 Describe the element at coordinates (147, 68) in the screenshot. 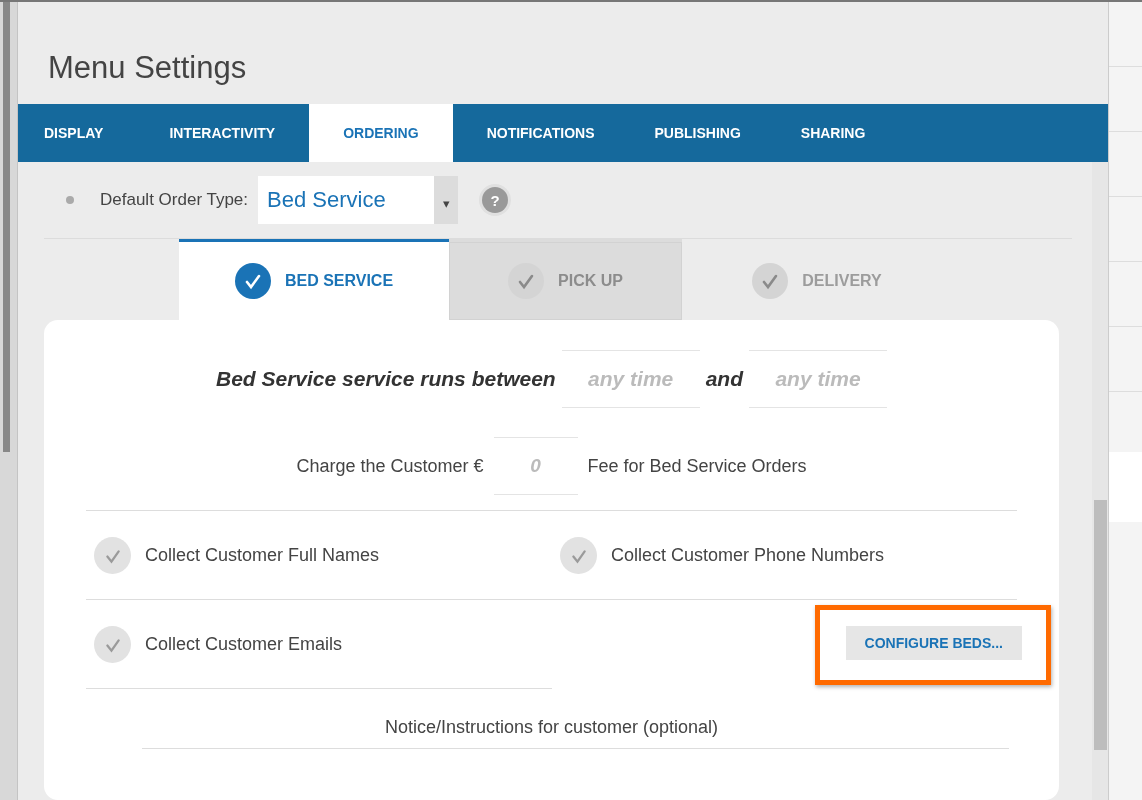

I see `window-title: Menu Settings` at that location.